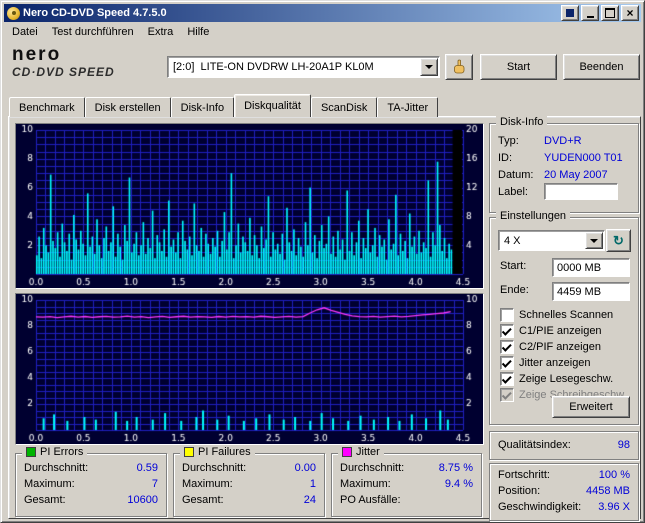 This screenshot has height=523, width=645. I want to click on app-icon, so click(13, 13).